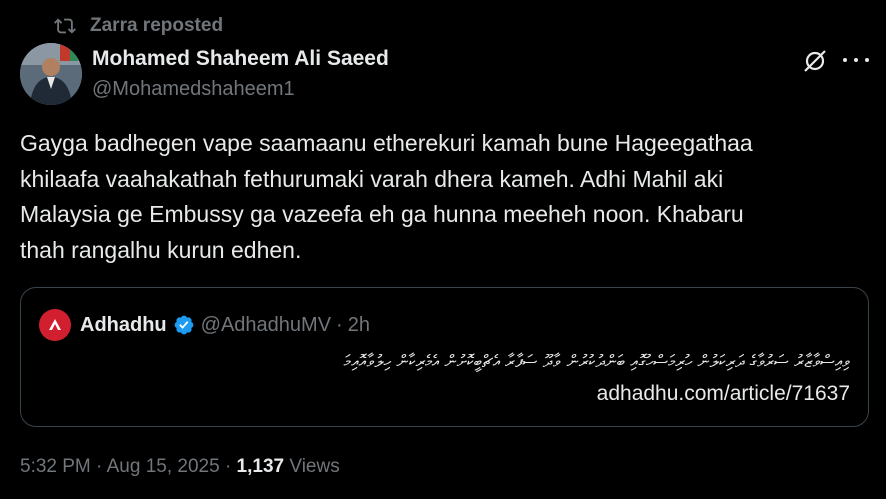  What do you see at coordinates (55, 325) in the screenshot?
I see `adhadhu-logo` at bounding box center [55, 325].